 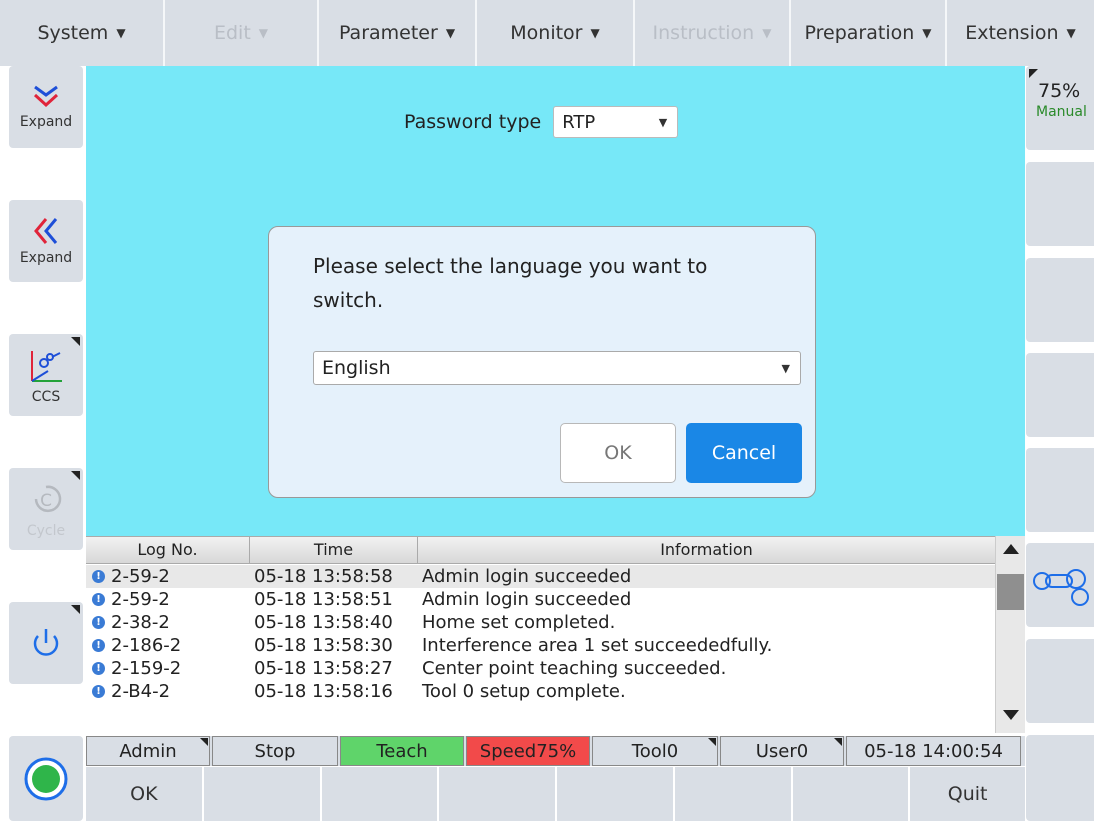 What do you see at coordinates (356, 368) in the screenshot?
I see `language-select-value: English` at bounding box center [356, 368].